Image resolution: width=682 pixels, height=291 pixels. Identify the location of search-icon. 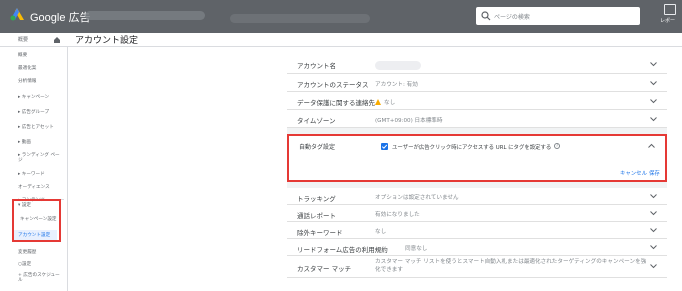
(486, 16).